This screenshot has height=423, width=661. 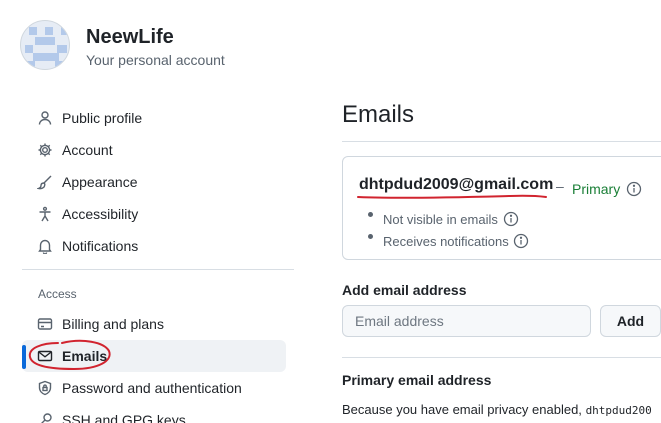 What do you see at coordinates (560, 186) in the screenshot?
I see `email-dash: –` at bounding box center [560, 186].